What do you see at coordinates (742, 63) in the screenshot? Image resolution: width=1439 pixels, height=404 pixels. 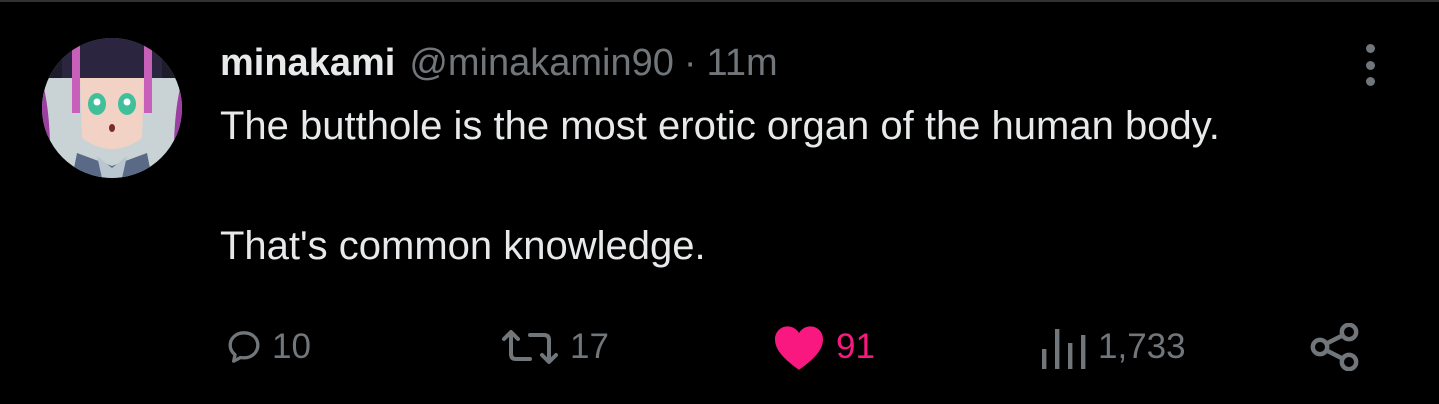 I see `timestamp: 11m` at bounding box center [742, 63].